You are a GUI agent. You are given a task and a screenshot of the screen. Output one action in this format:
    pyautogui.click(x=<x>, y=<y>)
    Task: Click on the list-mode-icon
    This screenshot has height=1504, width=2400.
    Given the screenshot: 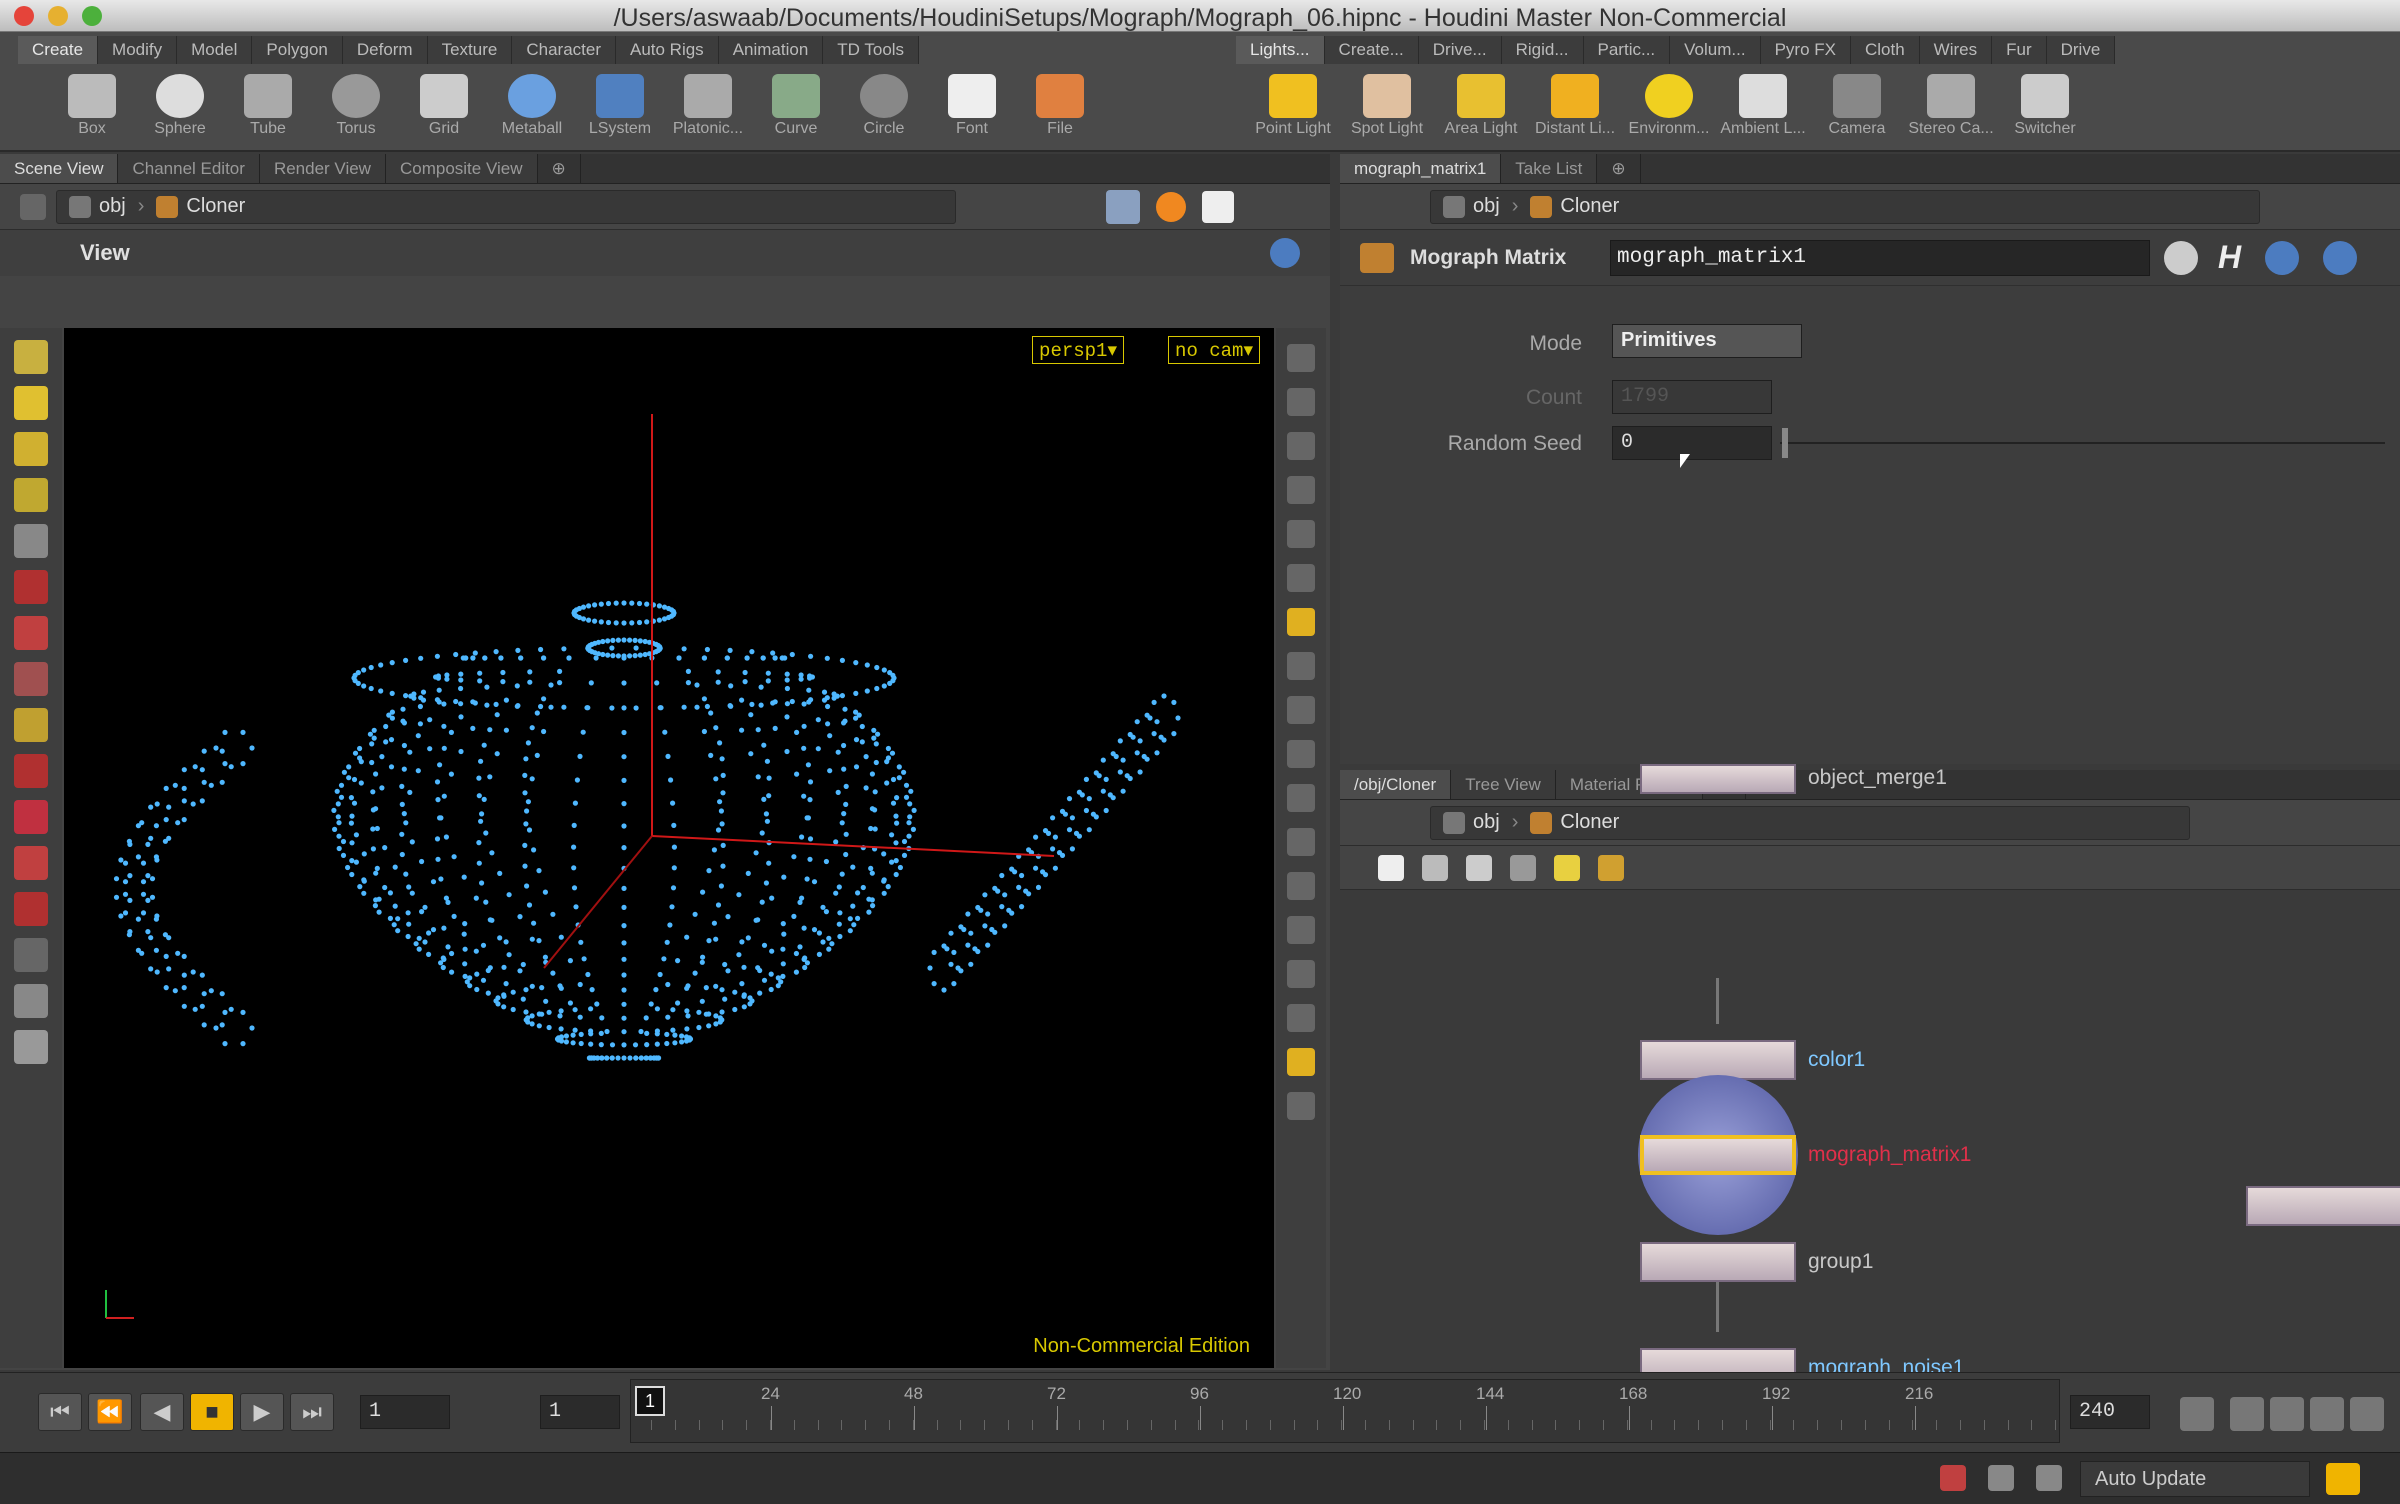 What is the action you would take?
    pyautogui.click(x=1391, y=867)
    